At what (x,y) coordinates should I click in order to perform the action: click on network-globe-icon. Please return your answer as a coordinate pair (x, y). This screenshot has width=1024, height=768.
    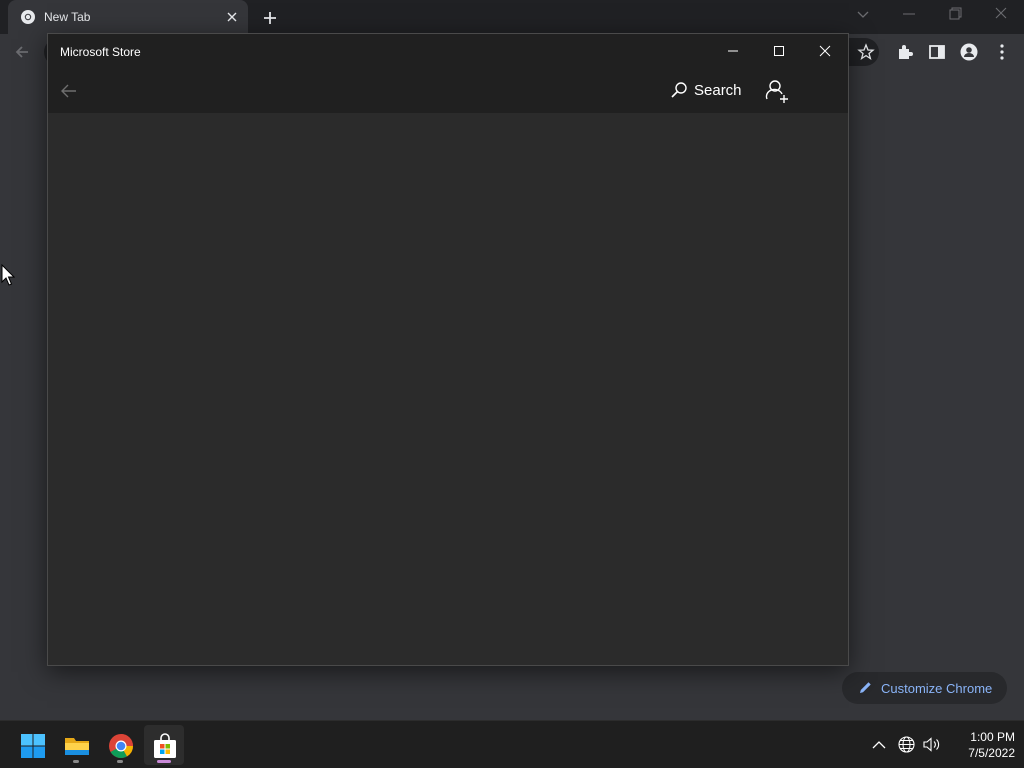
    Looking at the image, I should click on (906, 744).